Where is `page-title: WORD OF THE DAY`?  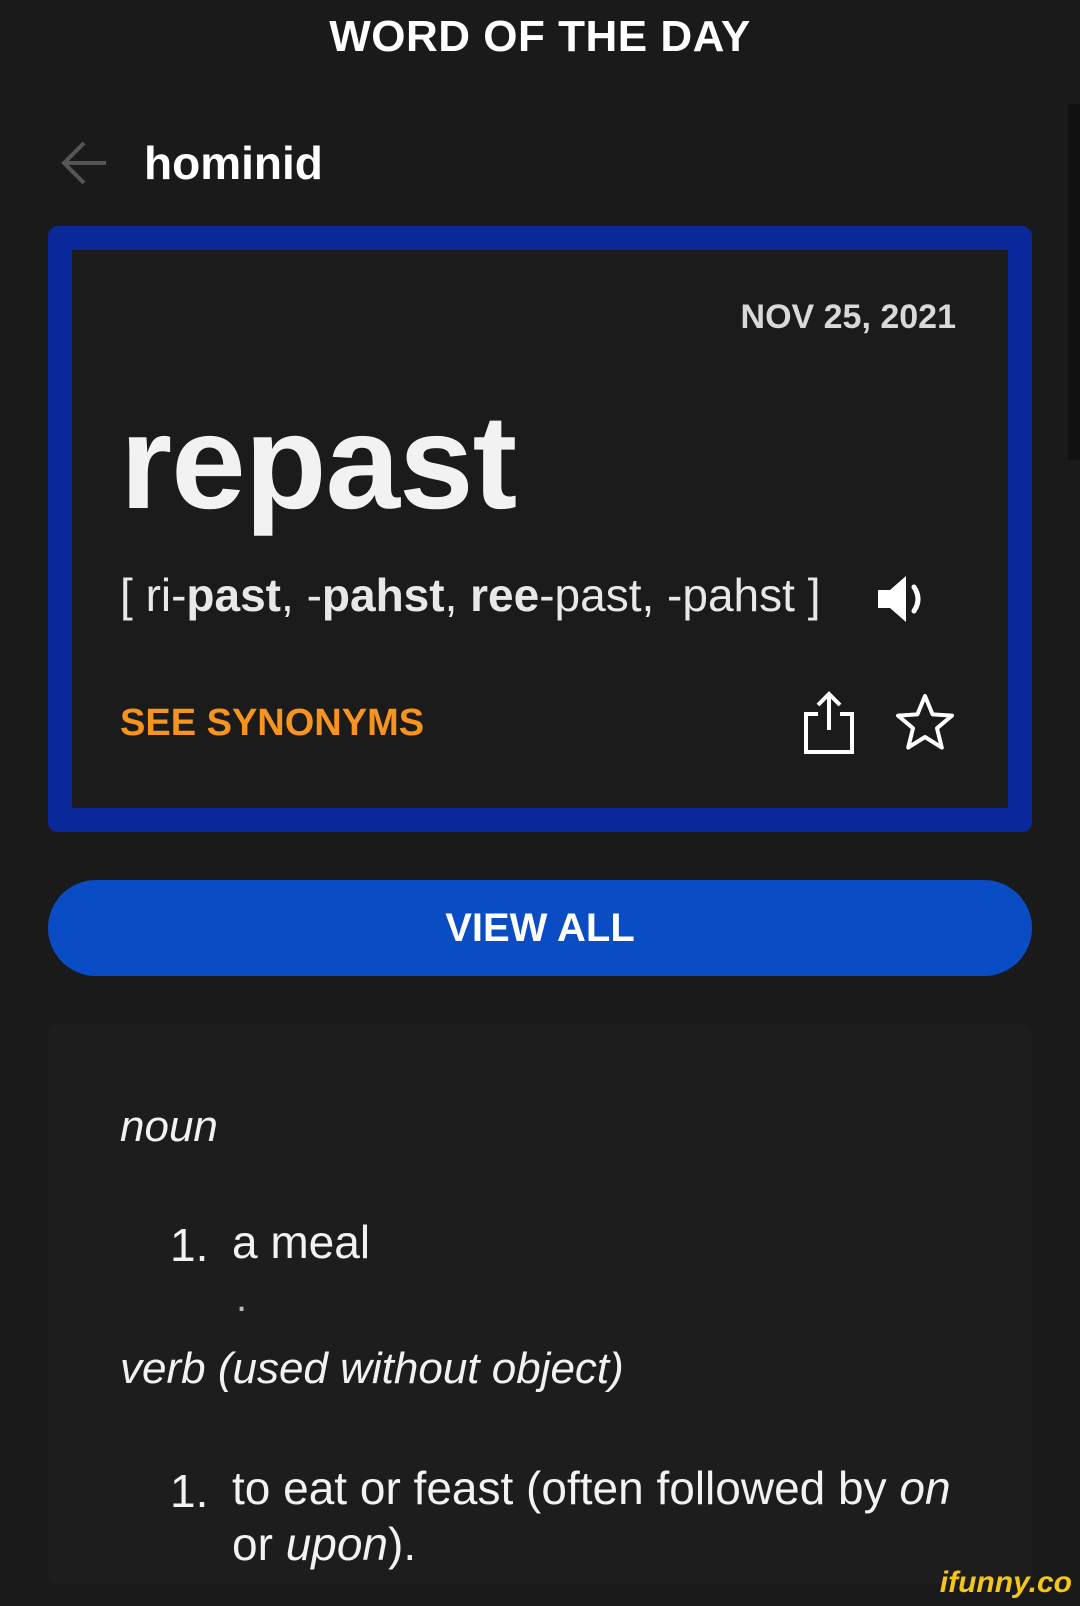 page-title: WORD OF THE DAY is located at coordinates (540, 36).